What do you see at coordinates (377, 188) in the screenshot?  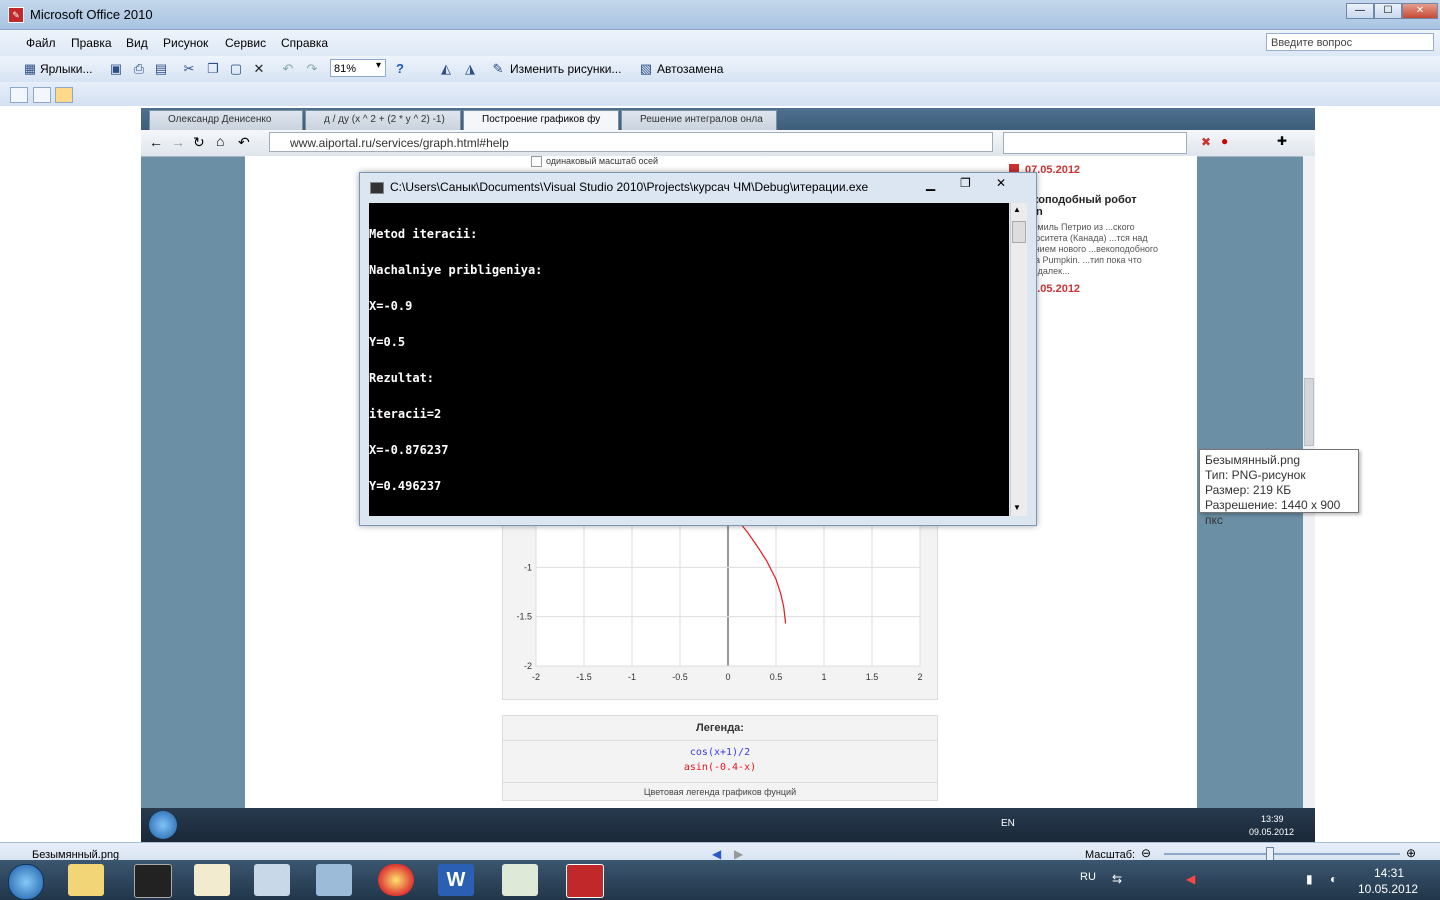 I see `console-icon` at bounding box center [377, 188].